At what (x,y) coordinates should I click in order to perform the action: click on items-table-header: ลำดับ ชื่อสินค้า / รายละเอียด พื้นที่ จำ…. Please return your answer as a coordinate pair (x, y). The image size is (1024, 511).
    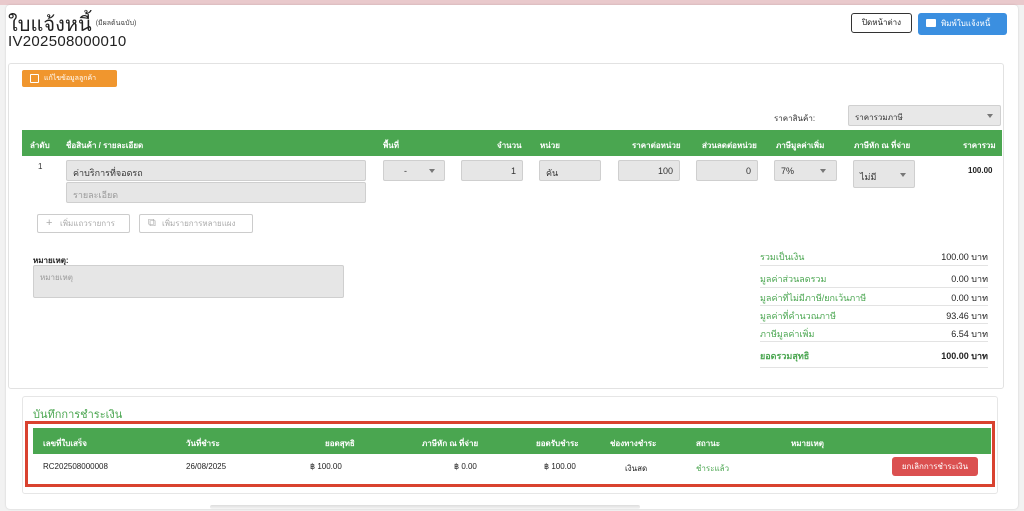
    Looking at the image, I should click on (512, 143).